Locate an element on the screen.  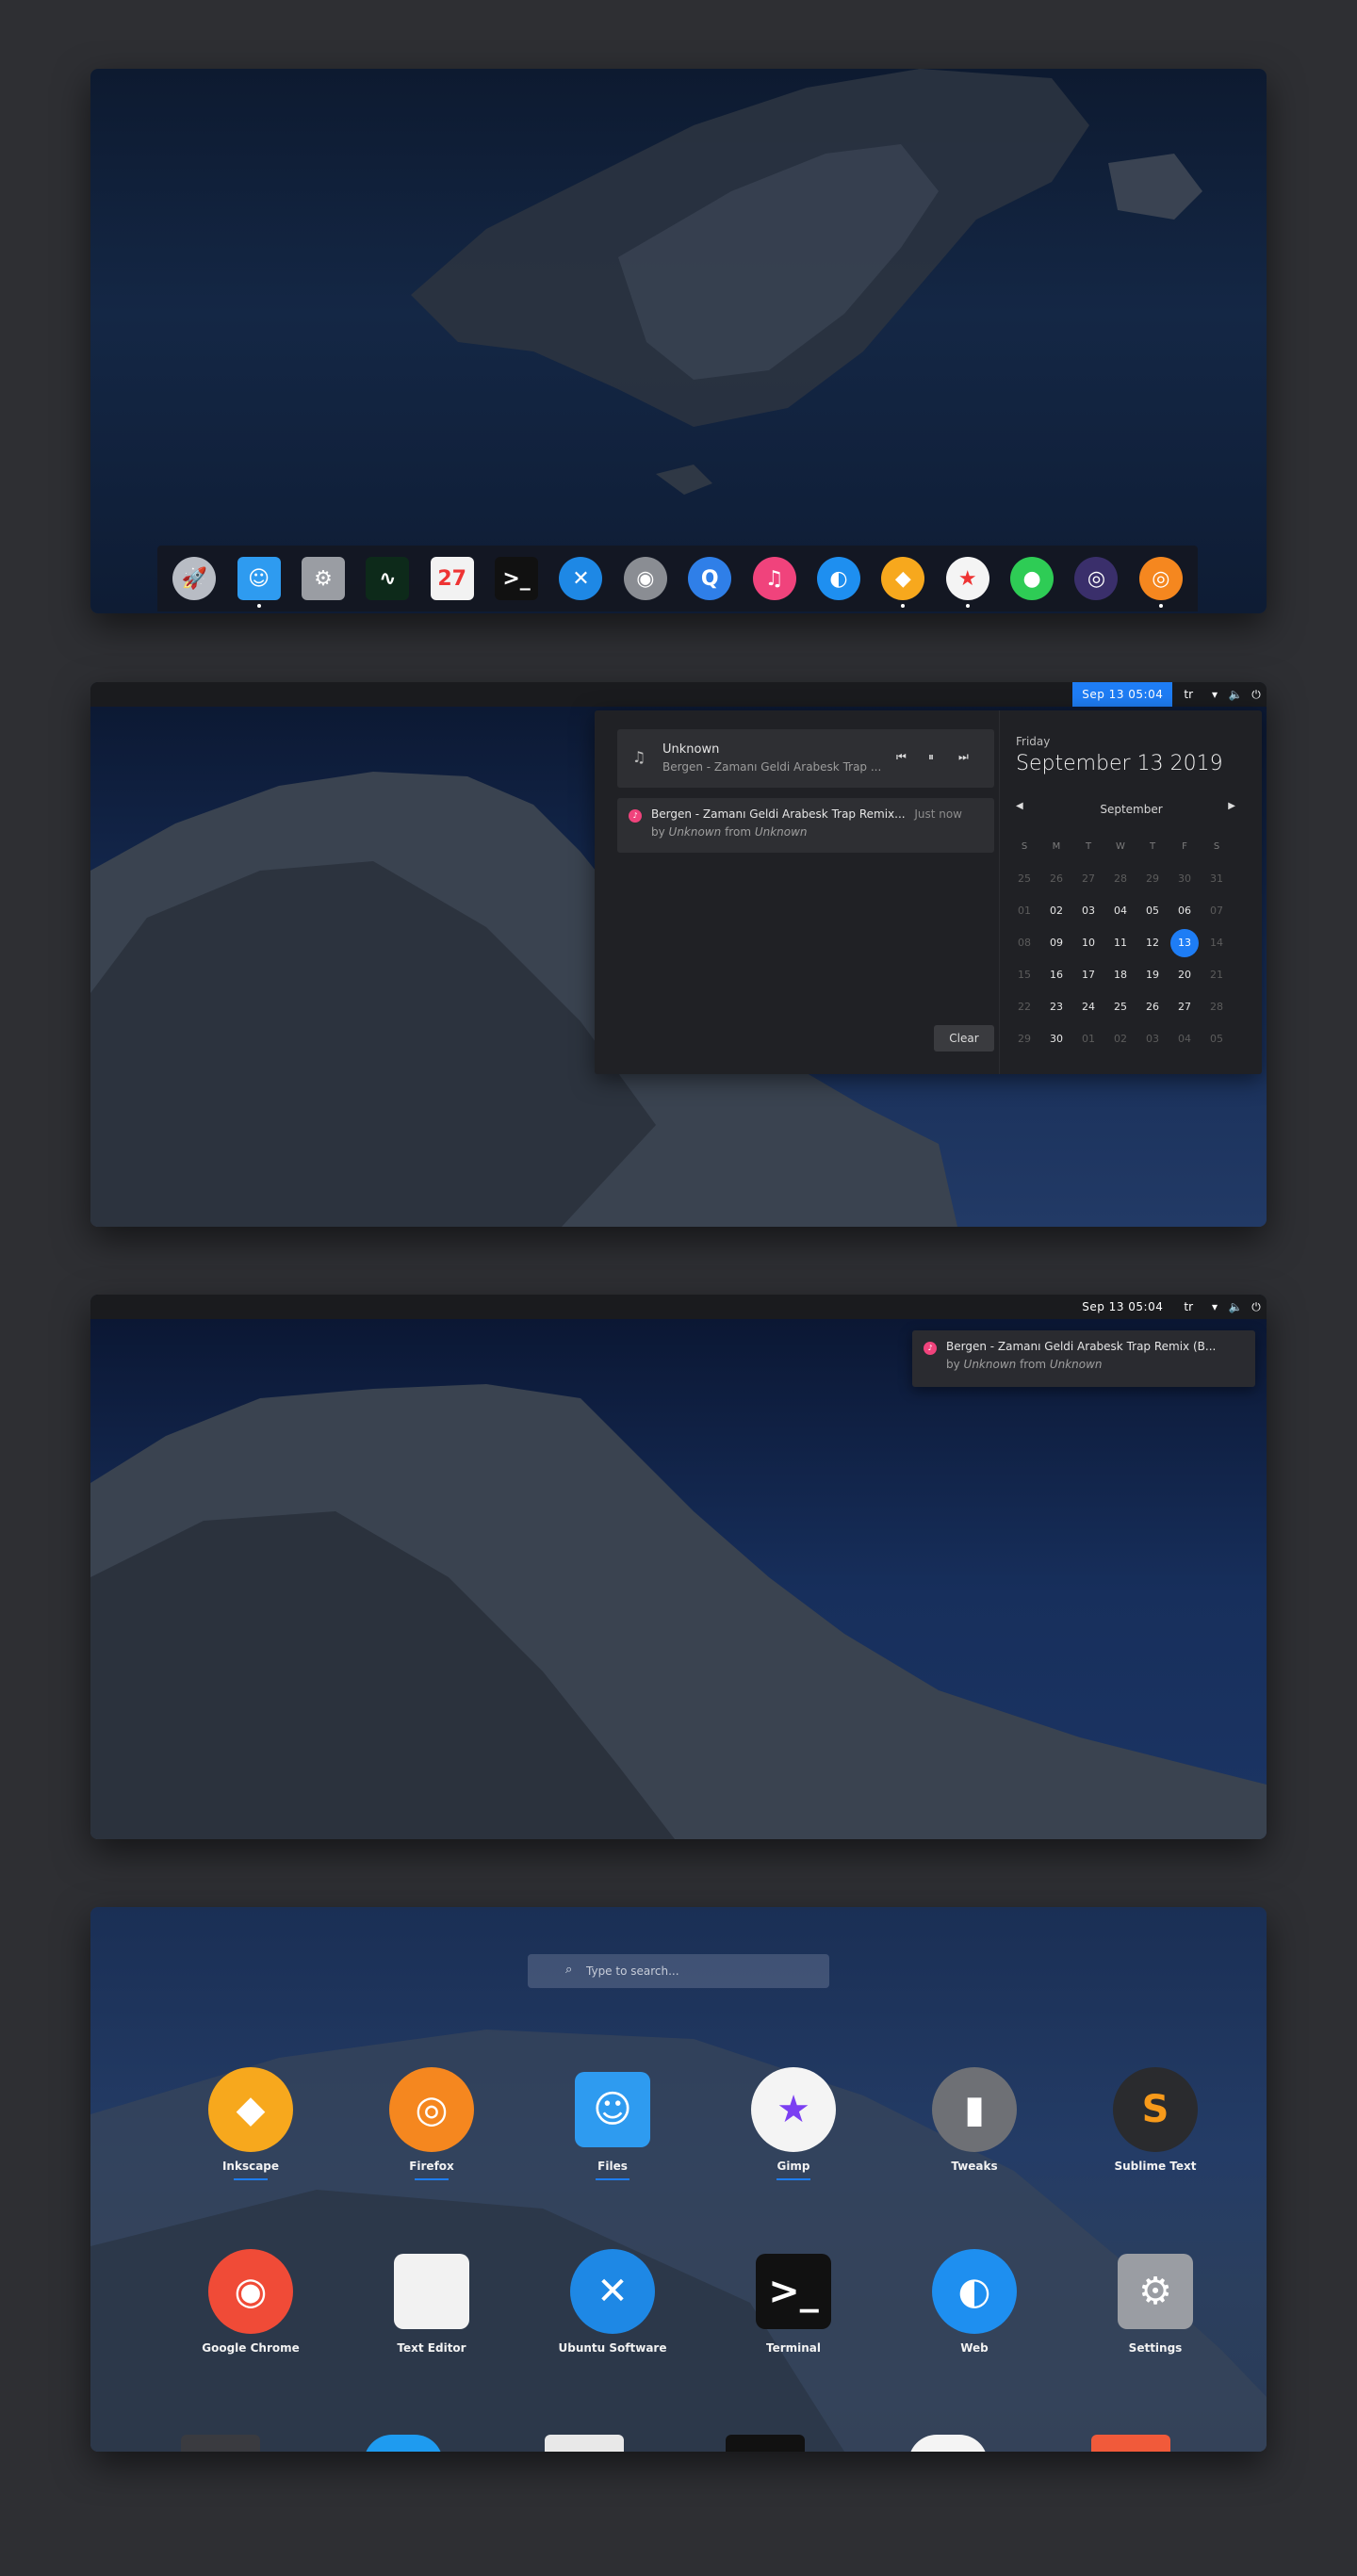
next-month-icon: ▶ is located at coordinates (1231, 806).